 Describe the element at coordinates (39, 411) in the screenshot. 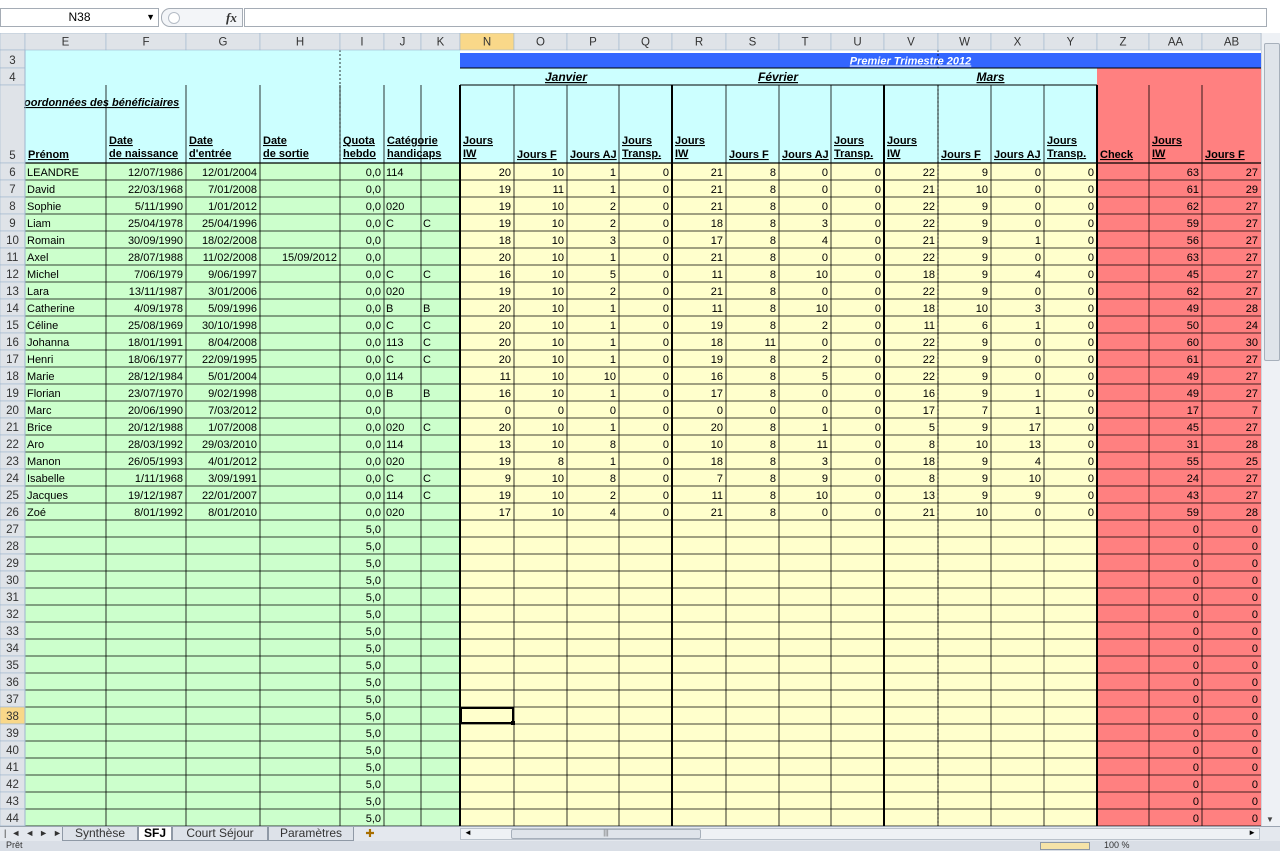

I see `cell-e: Marc` at that location.